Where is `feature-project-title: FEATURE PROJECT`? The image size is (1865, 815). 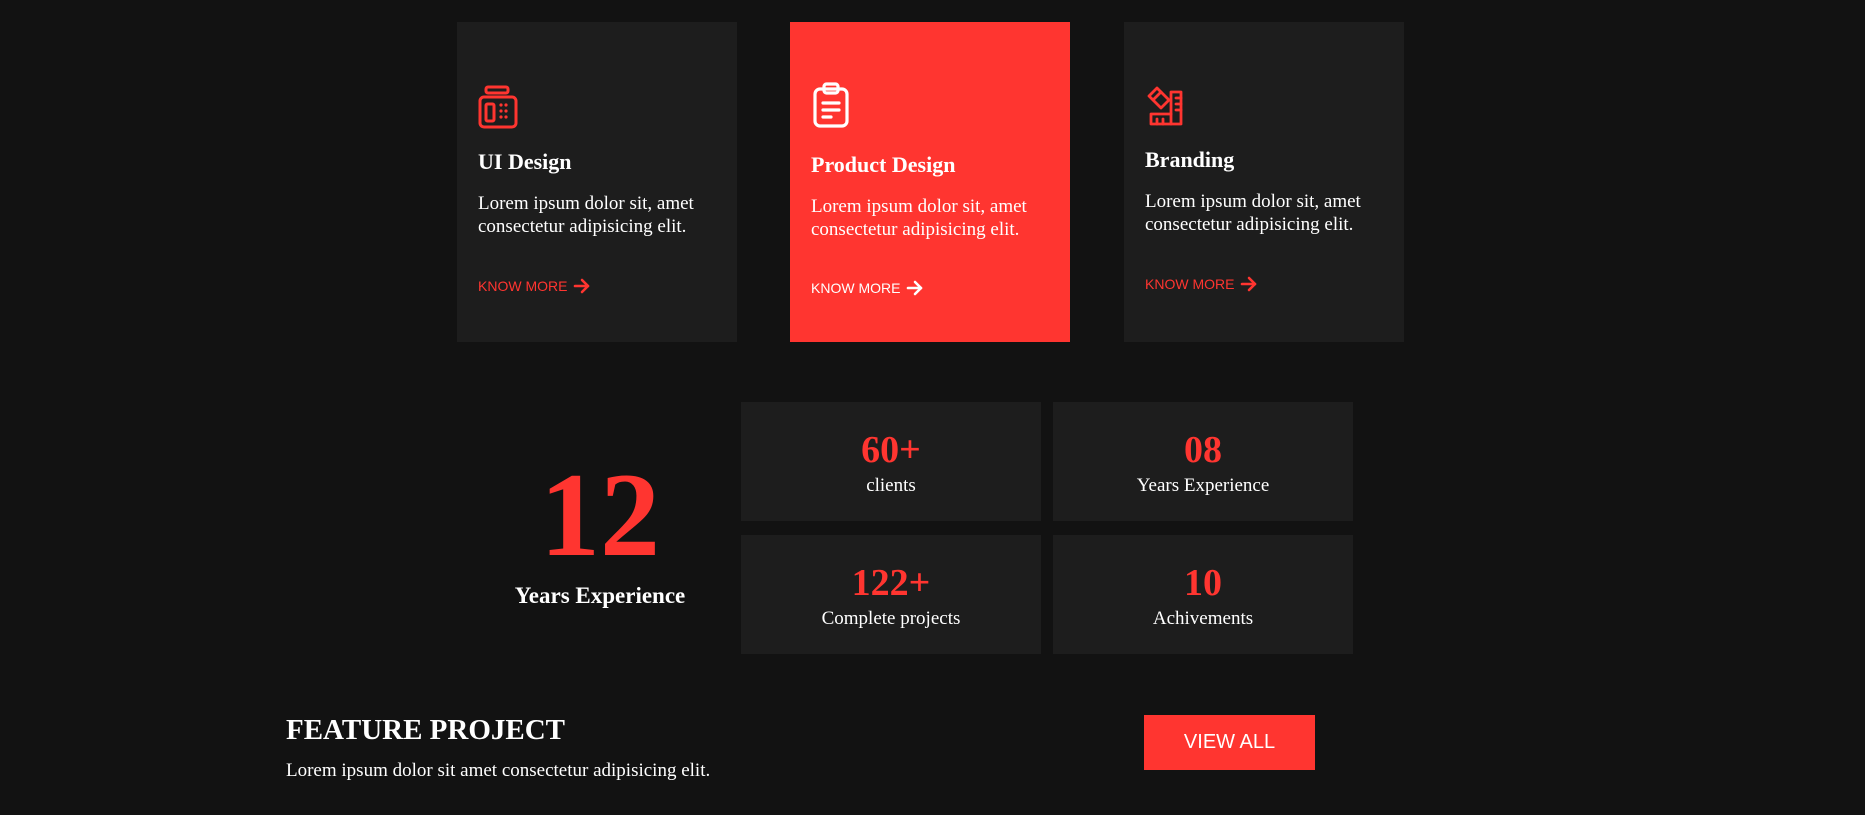 feature-project-title: FEATURE PROJECT is located at coordinates (426, 730).